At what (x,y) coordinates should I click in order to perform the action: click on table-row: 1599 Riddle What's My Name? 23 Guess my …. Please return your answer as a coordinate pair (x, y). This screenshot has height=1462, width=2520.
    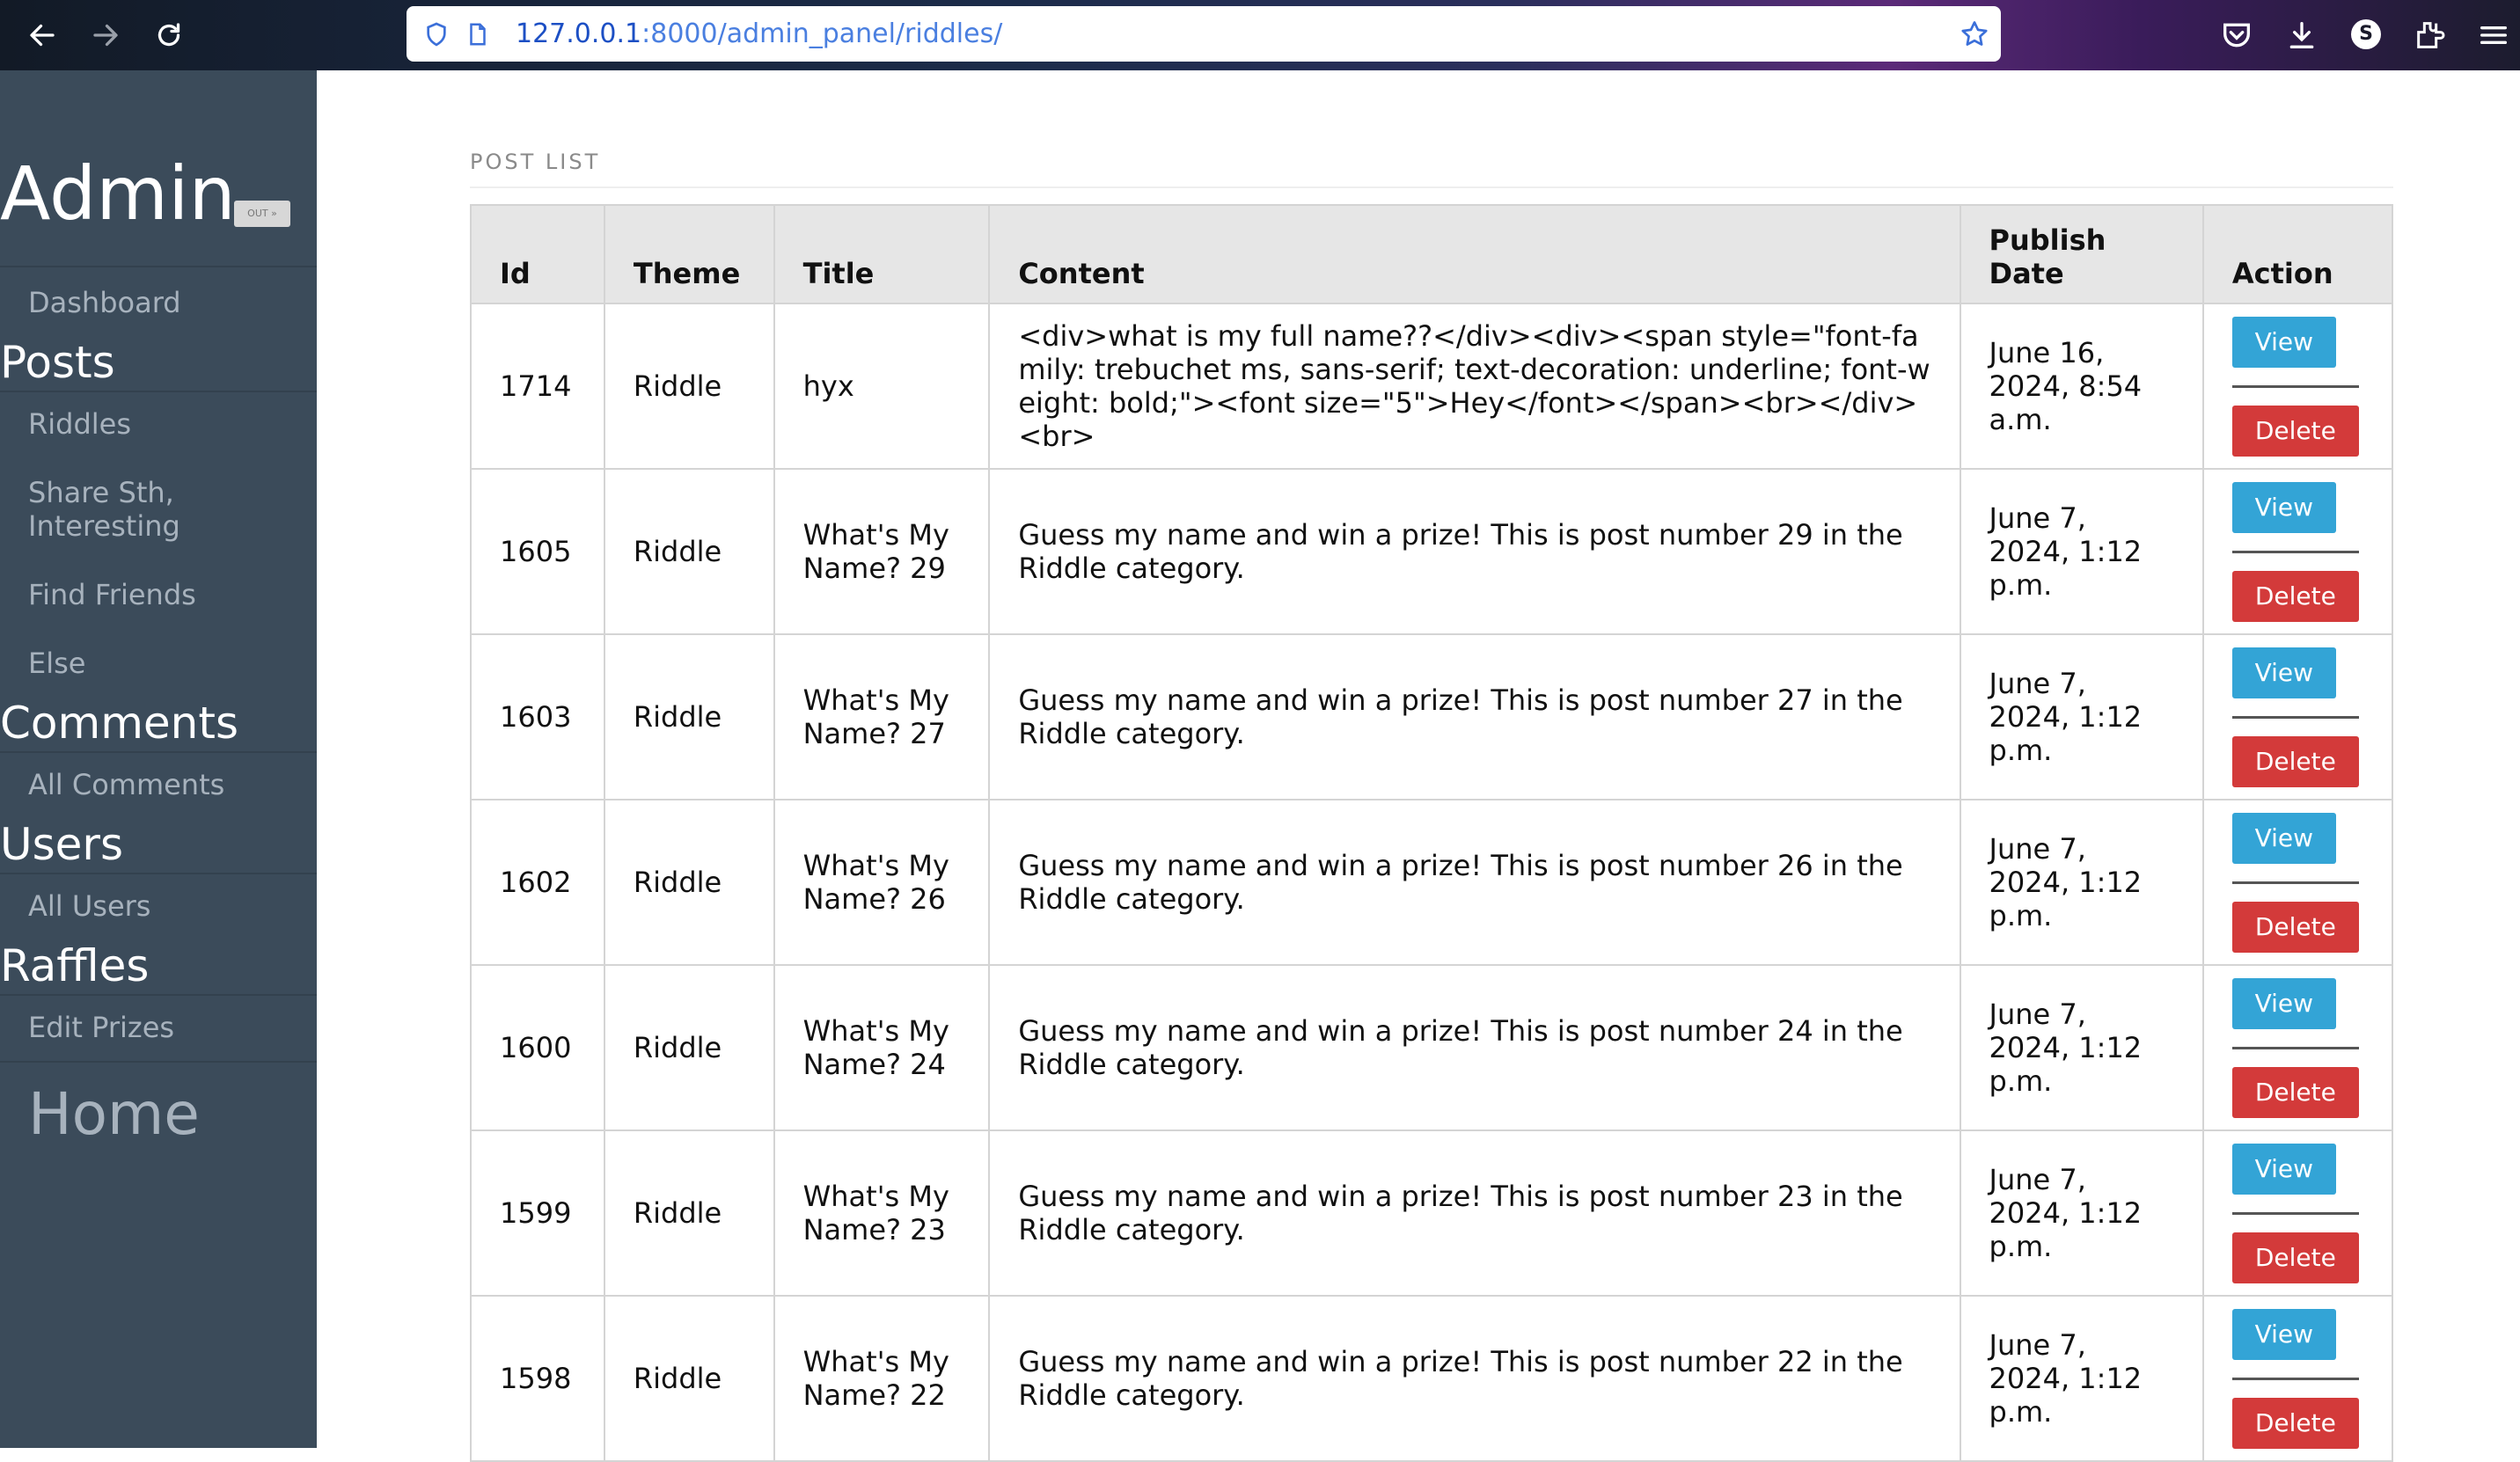
    Looking at the image, I should click on (1432, 1213).